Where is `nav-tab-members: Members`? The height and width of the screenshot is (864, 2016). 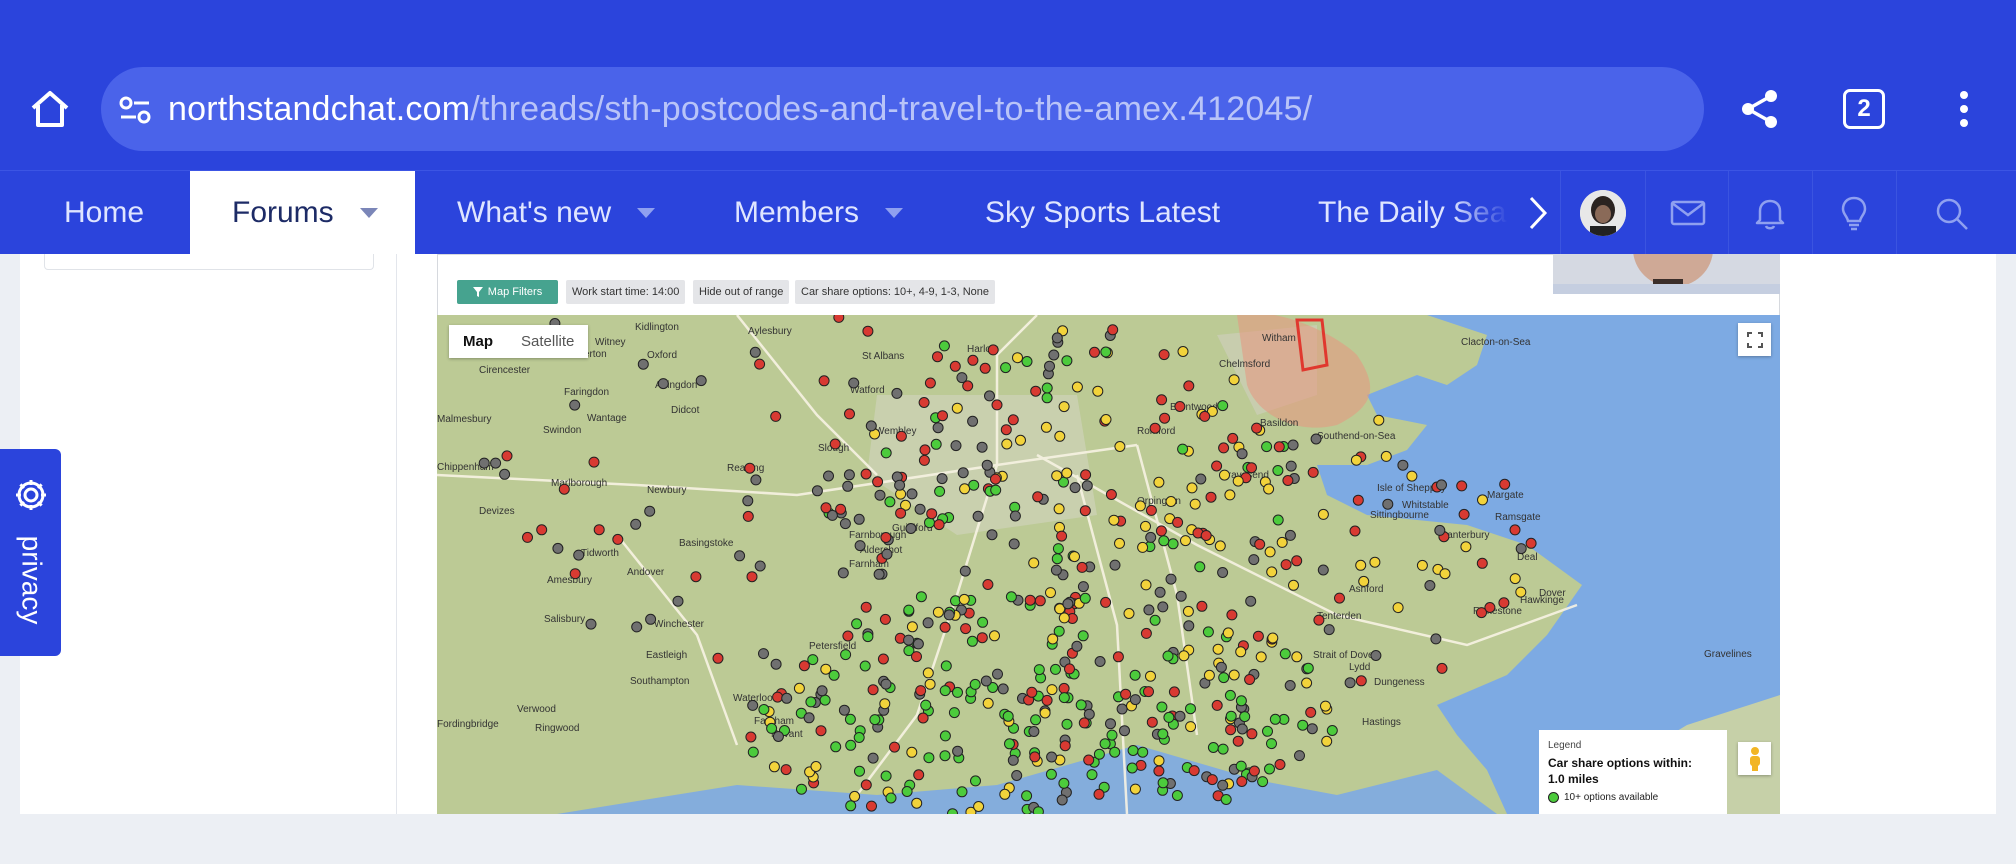 nav-tab-members: Members is located at coordinates (819, 213).